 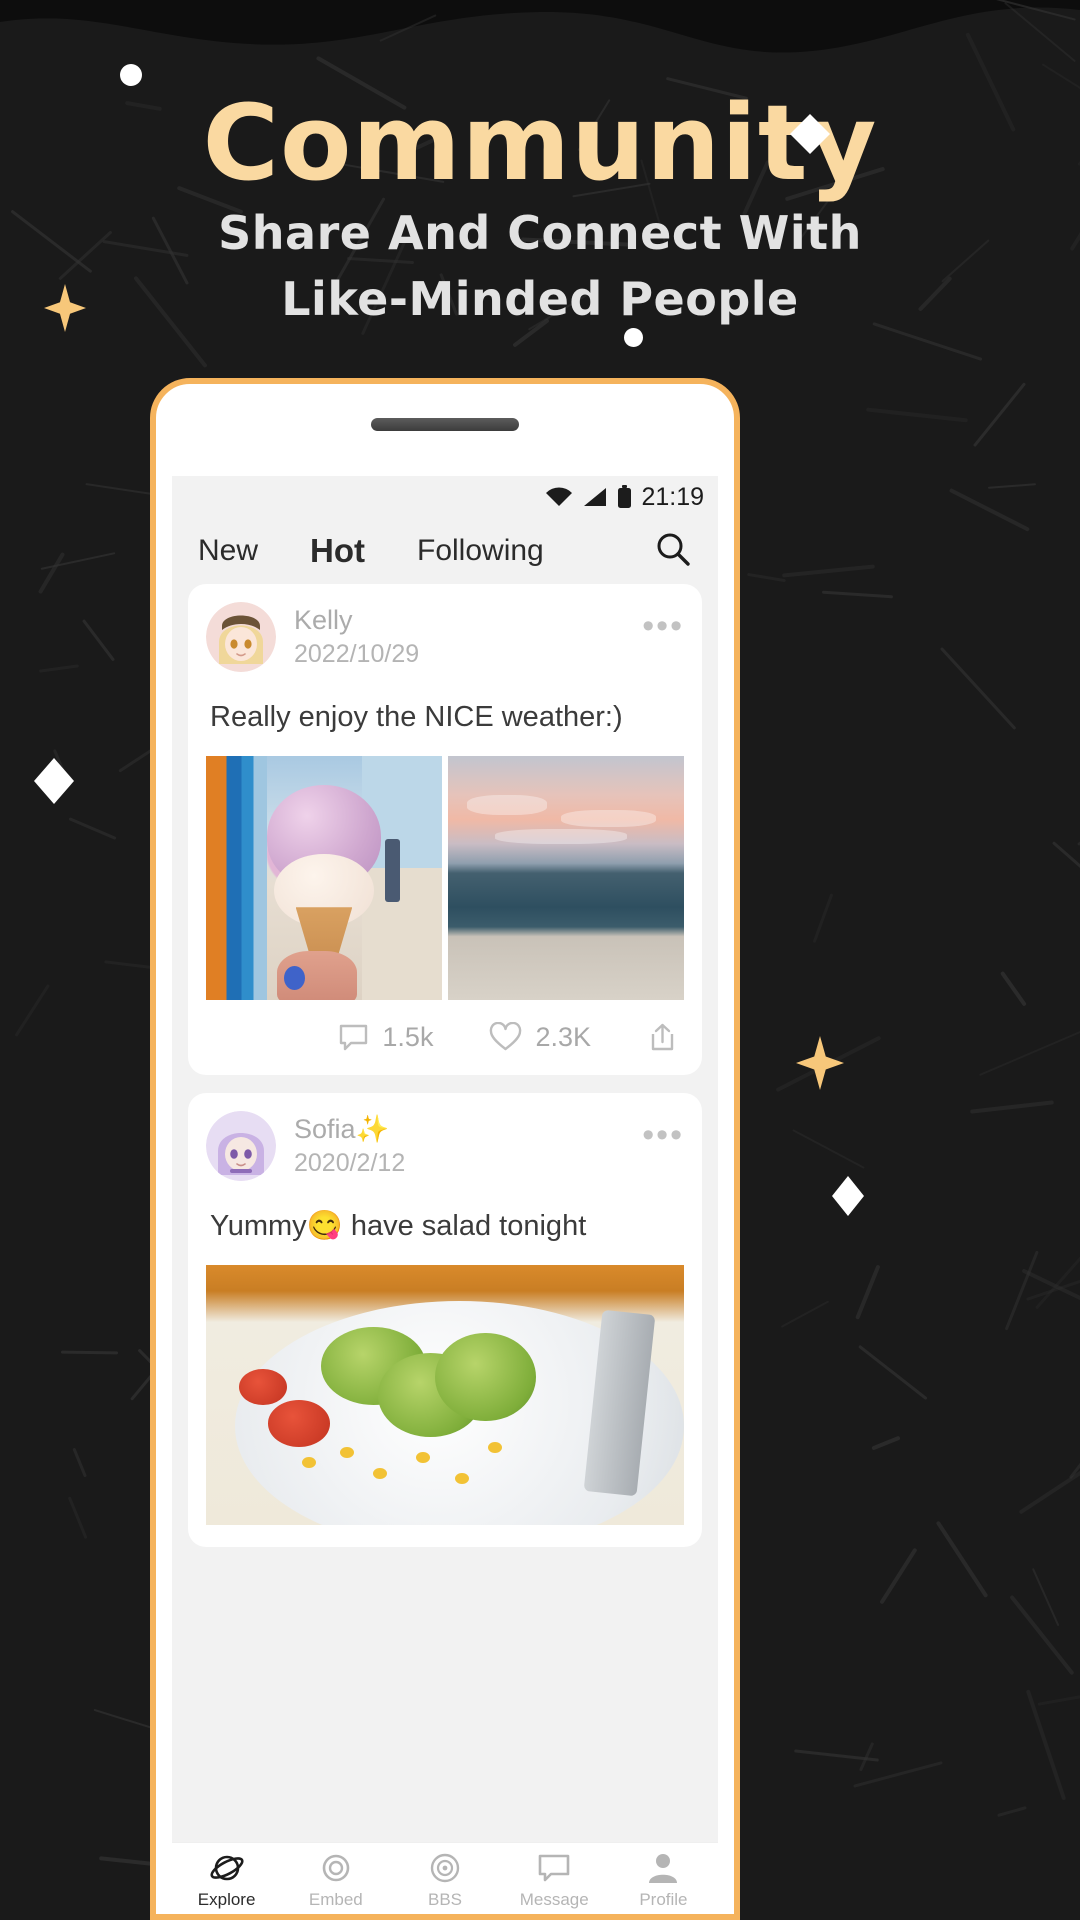 I want to click on heart-icon, so click(x=506, y=1036).